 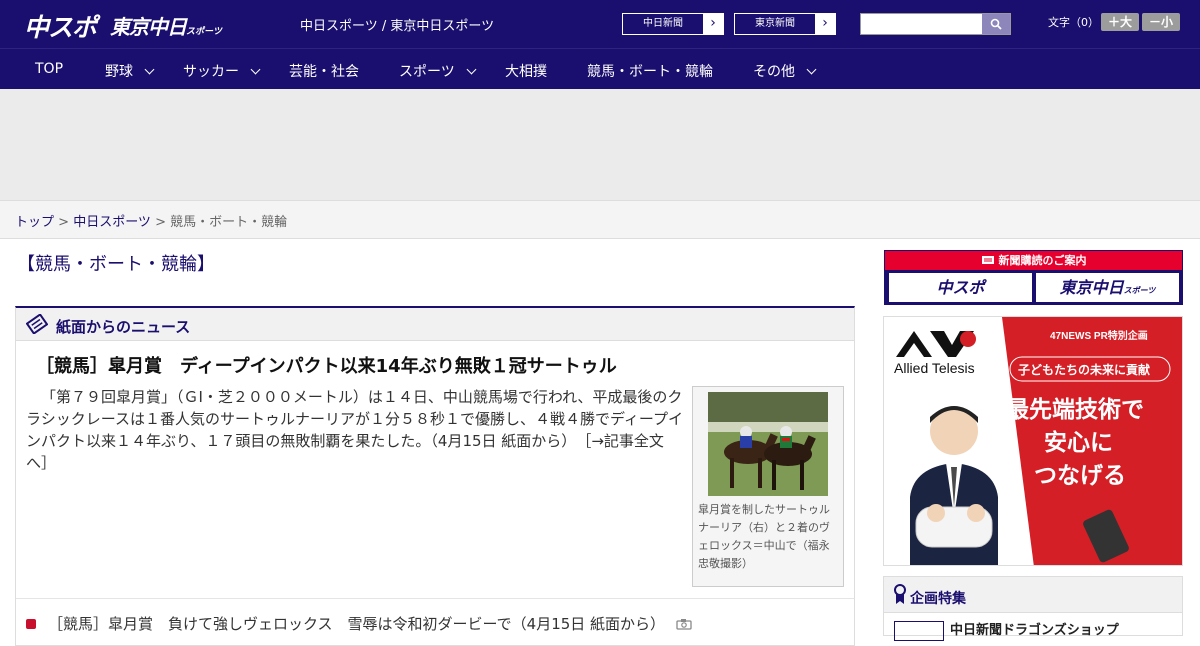 What do you see at coordinates (1080, 475) in the screenshot?
I see `ad-headline-3: つなげる` at bounding box center [1080, 475].